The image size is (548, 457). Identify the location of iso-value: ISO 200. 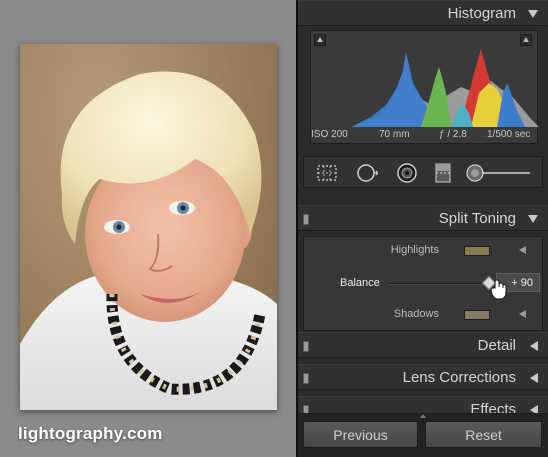
(329, 134).